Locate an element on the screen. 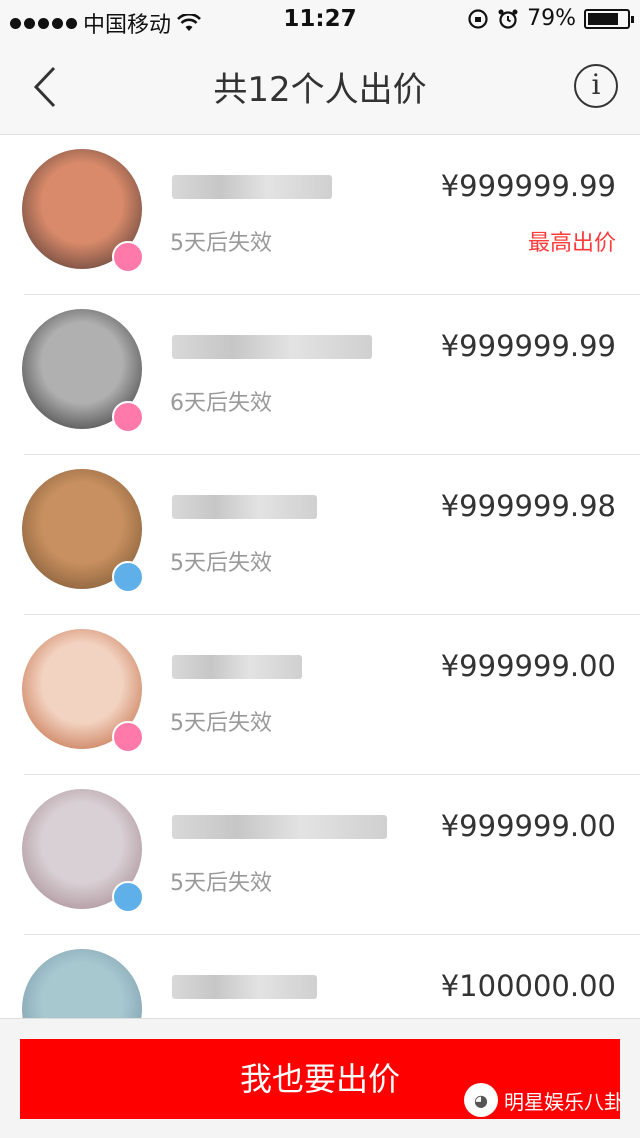  page-title: 共12个人出价 is located at coordinates (320, 90).